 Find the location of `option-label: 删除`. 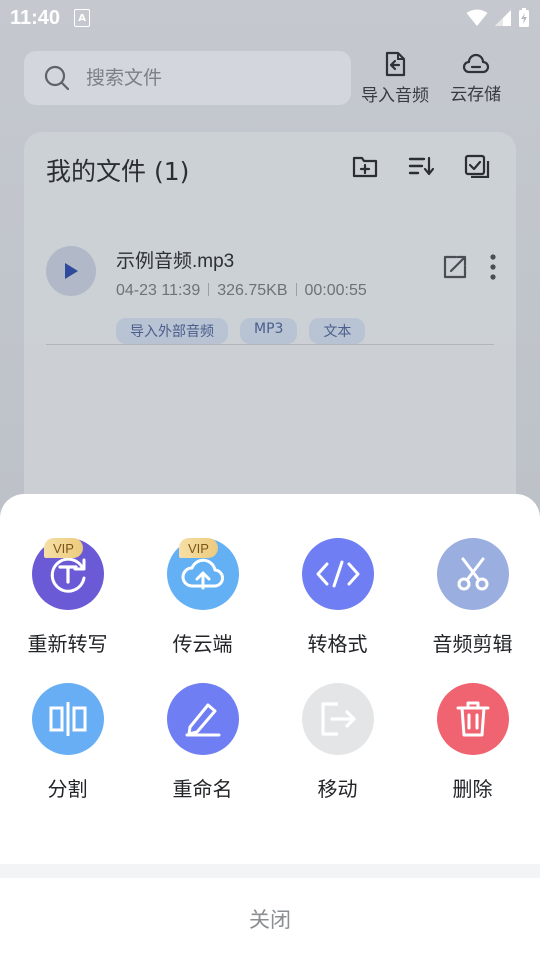

option-label: 删除 is located at coordinates (472, 789).